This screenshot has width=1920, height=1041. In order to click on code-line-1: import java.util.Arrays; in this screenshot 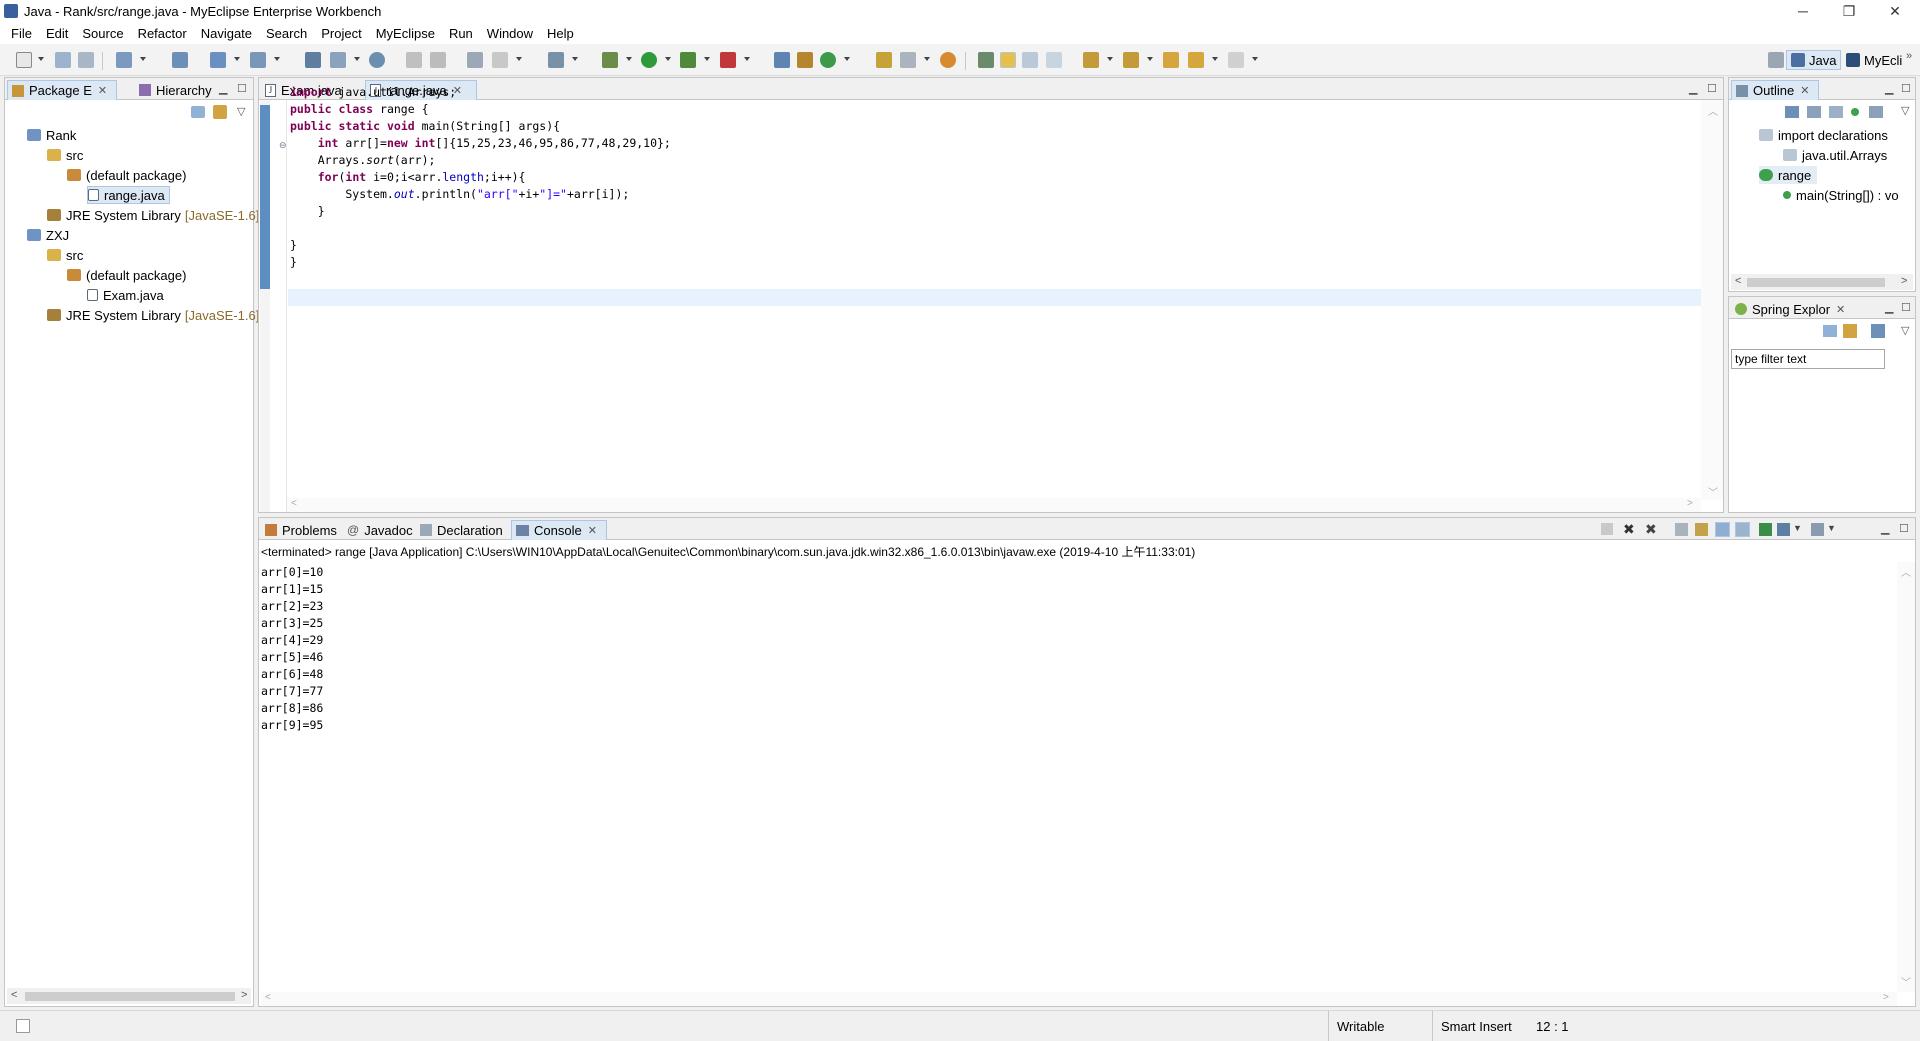, I will do `click(373, 92)`.